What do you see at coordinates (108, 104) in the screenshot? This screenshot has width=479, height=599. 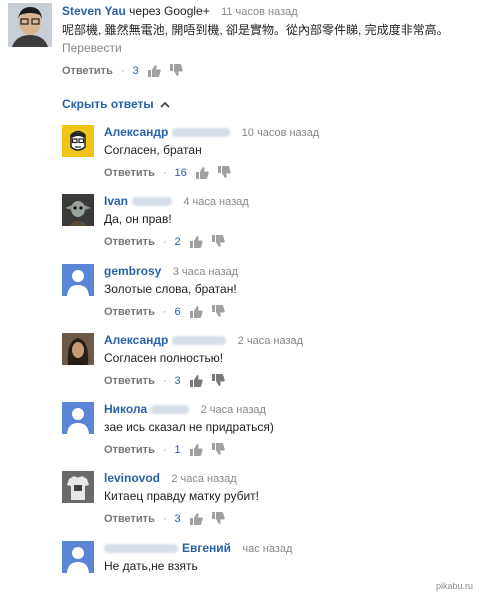 I see `hide-replies-label: Скрыть ответы` at bounding box center [108, 104].